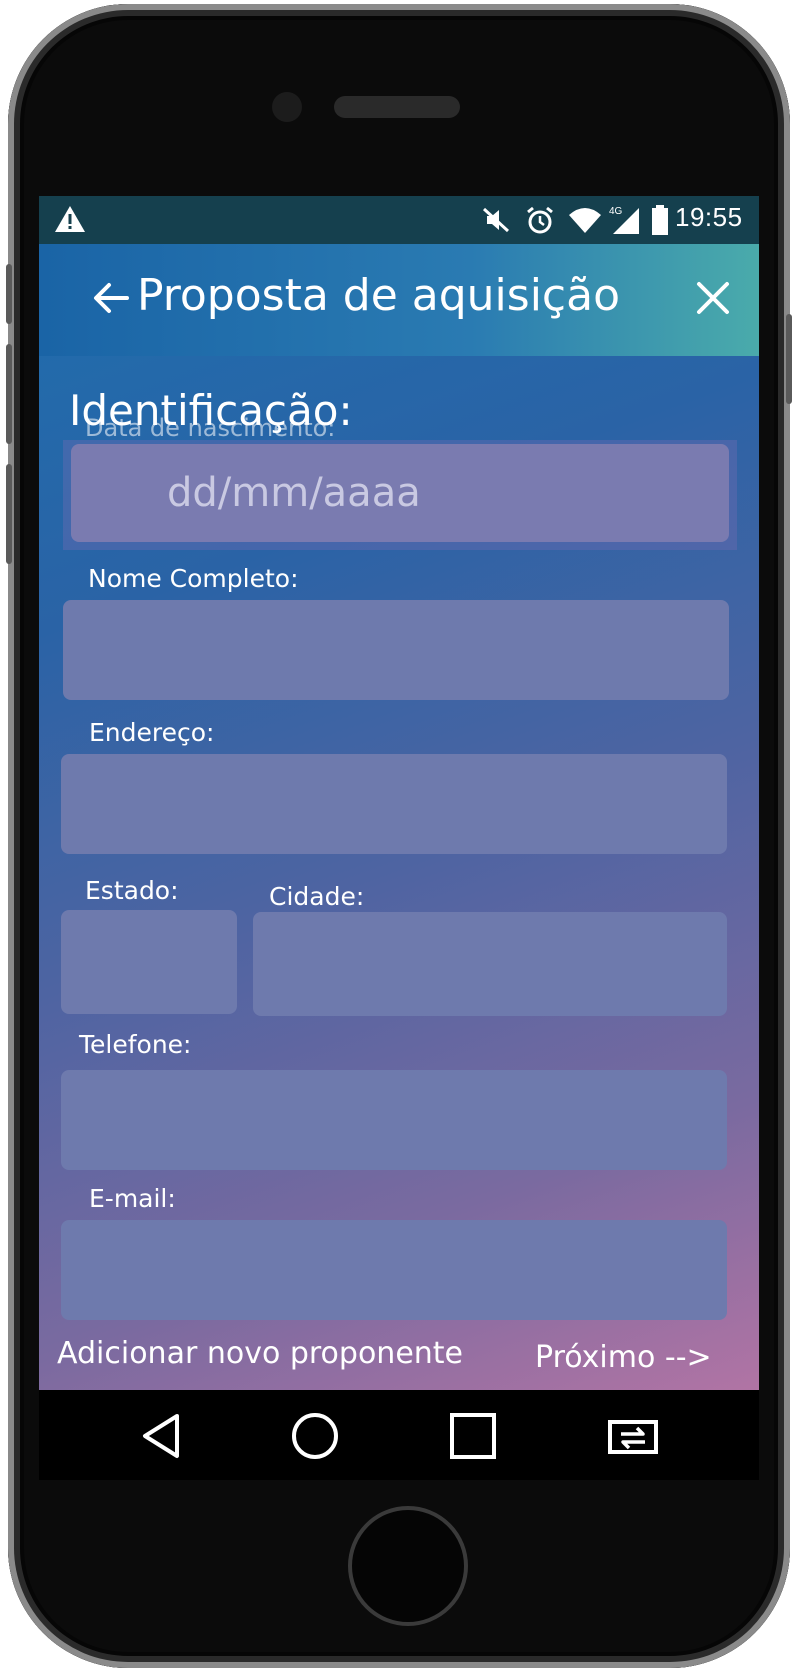 The width and height of the screenshot is (798, 1672). I want to click on warning-icon, so click(70, 219).